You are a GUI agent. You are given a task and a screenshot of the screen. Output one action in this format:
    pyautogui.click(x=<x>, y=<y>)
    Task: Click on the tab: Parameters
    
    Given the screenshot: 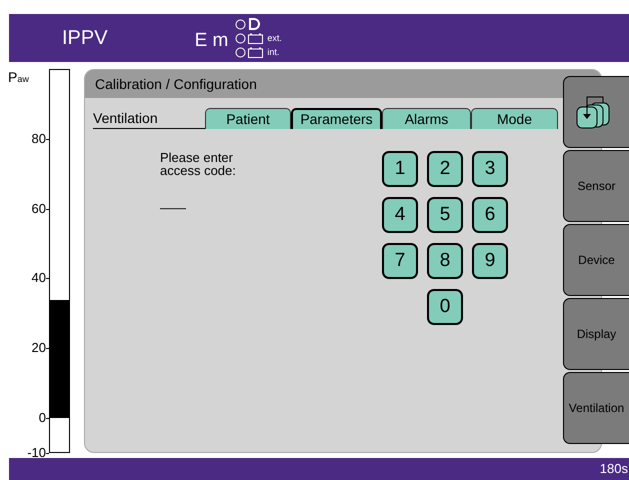 What is the action you would take?
    pyautogui.click(x=336, y=118)
    